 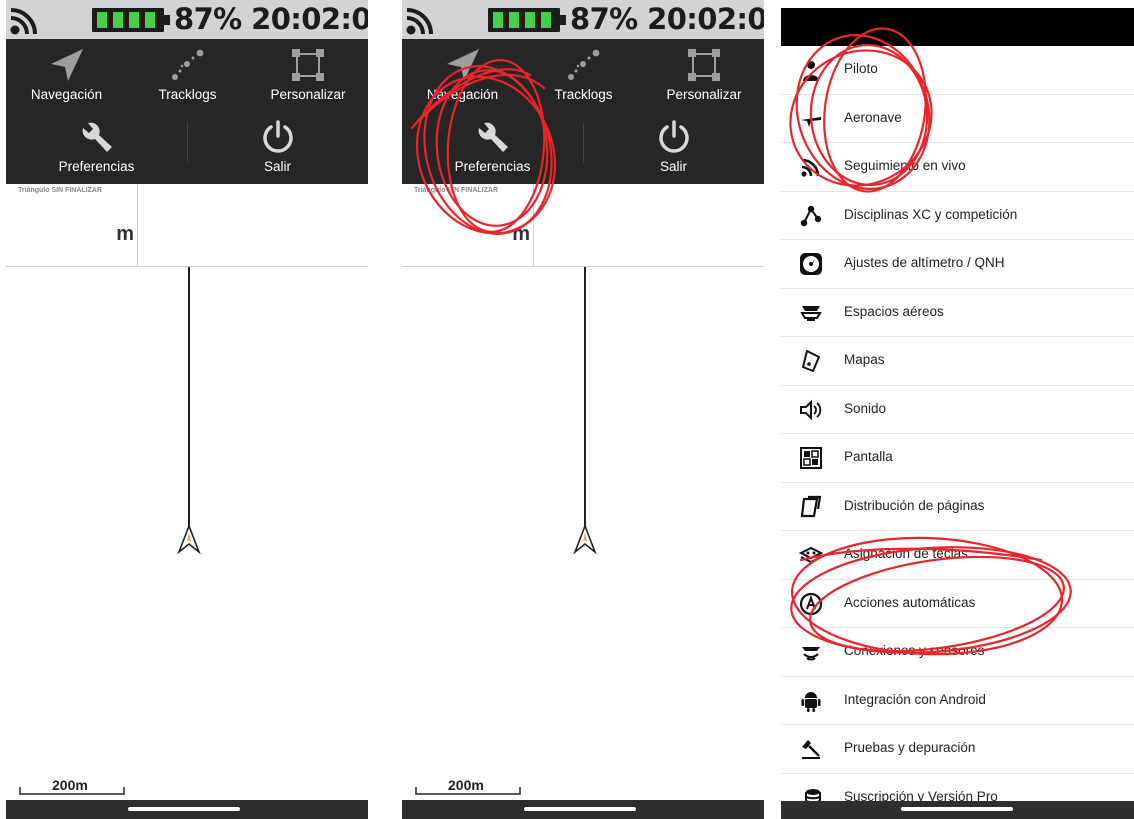 I want to click on settings-item-label: Pruebas y depuración, so click(x=910, y=747).